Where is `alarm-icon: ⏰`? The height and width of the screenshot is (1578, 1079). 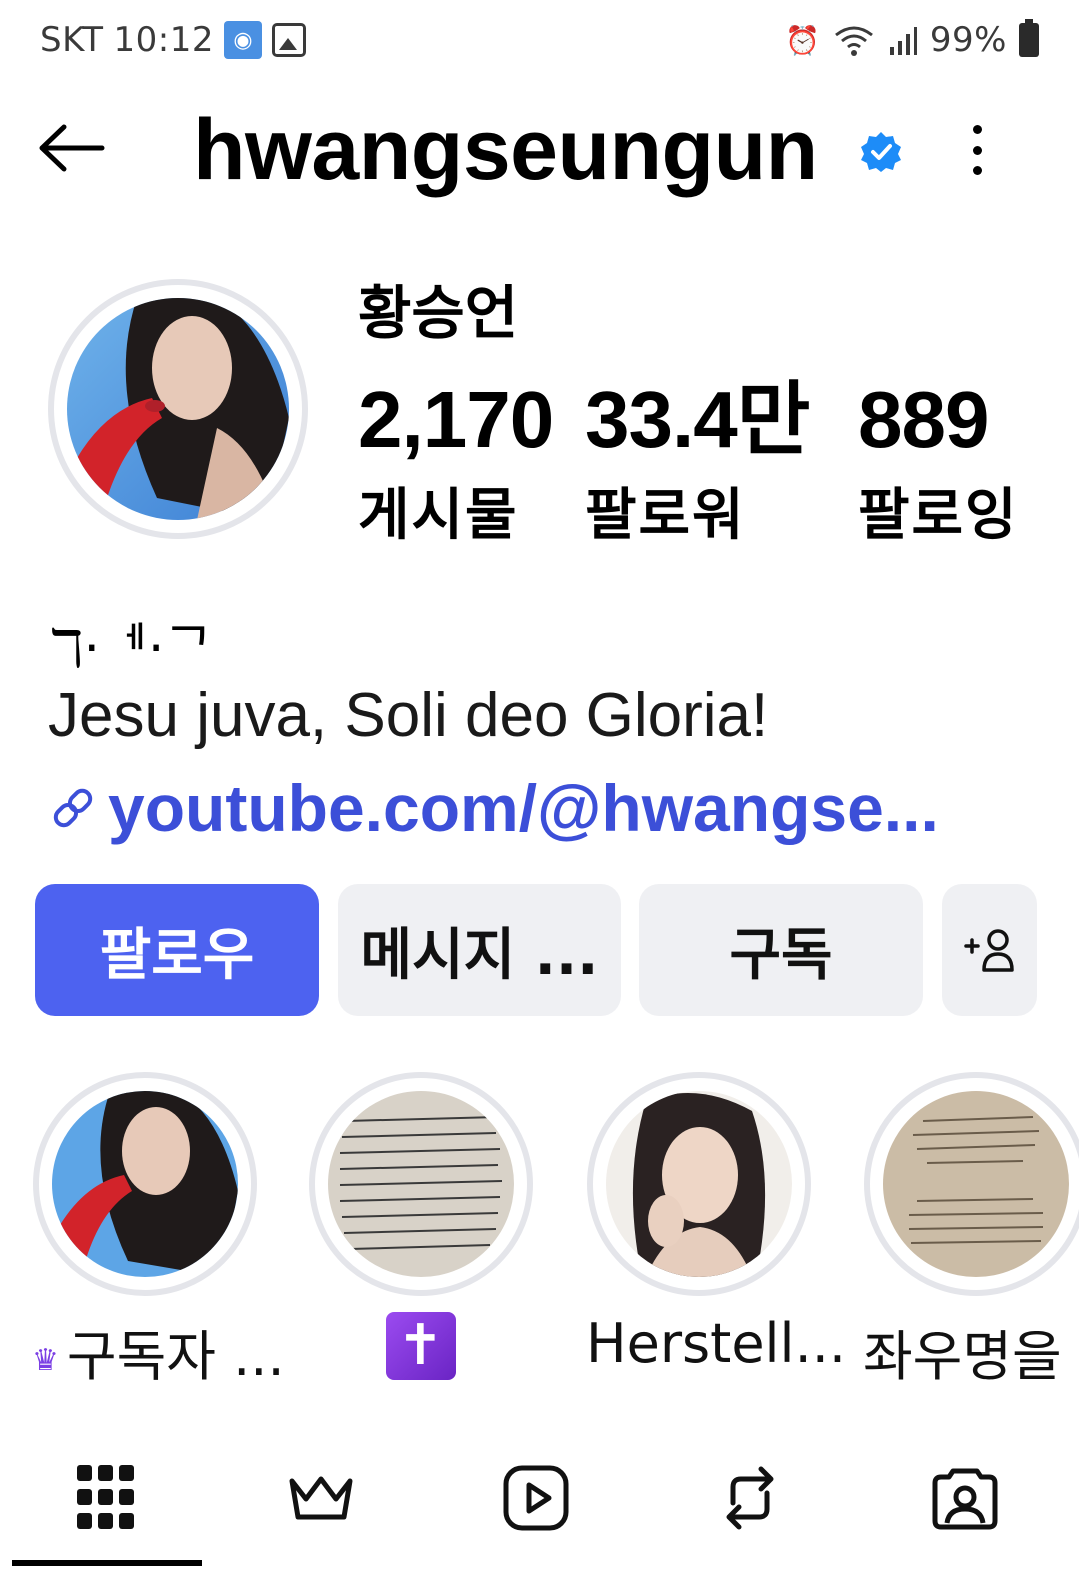 alarm-icon: ⏰ is located at coordinates (802, 40).